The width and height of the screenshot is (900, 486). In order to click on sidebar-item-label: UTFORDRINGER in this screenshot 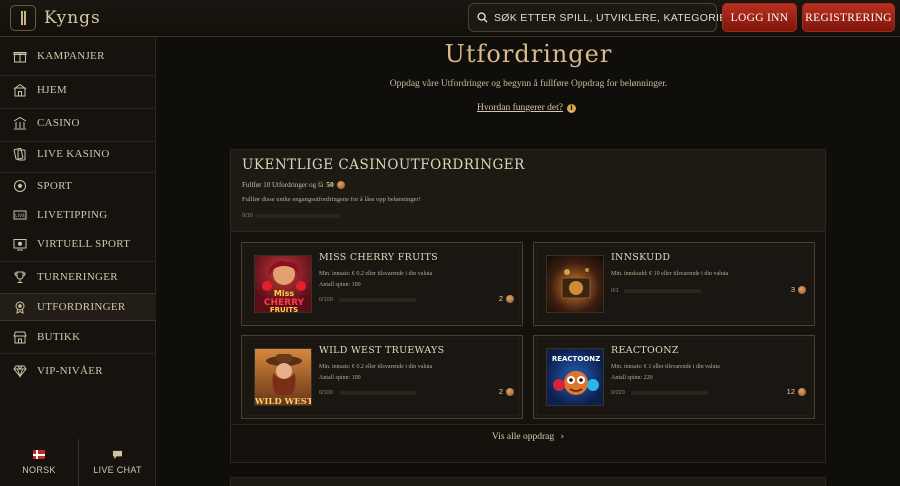, I will do `click(81, 307)`.